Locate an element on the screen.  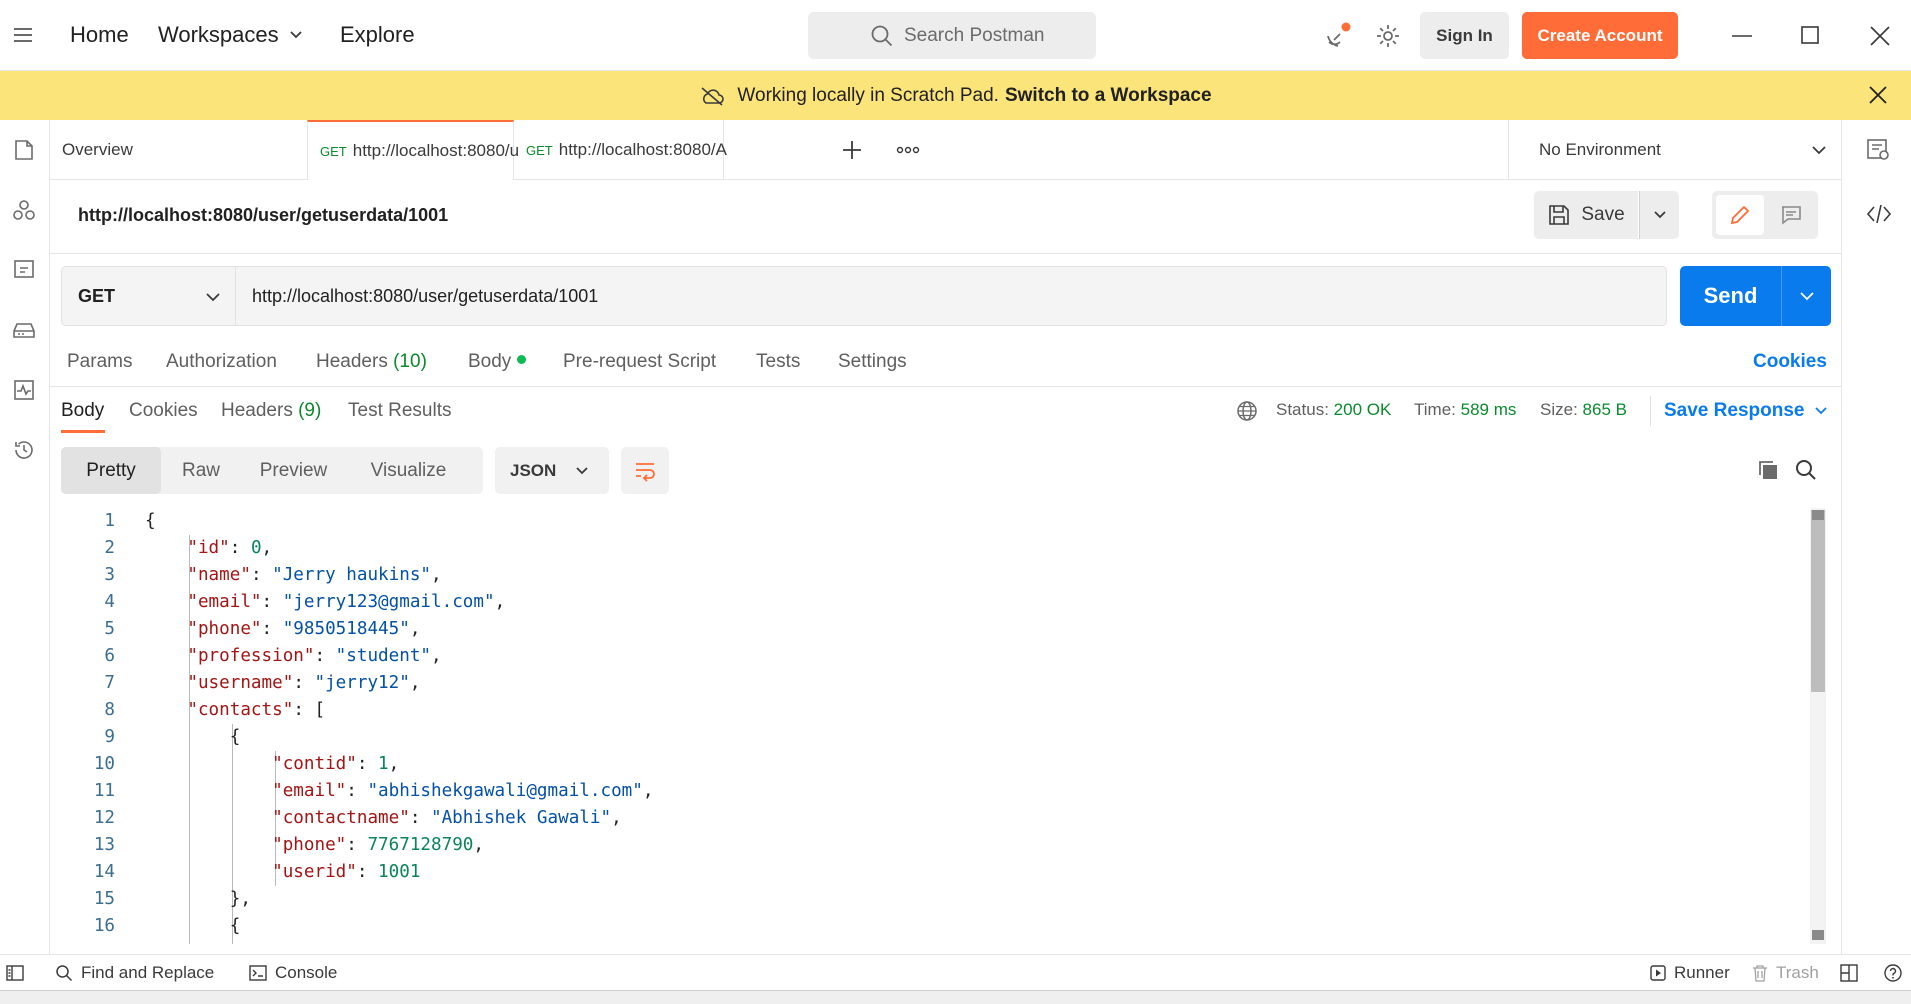
tab-headers: Headers (10) is located at coordinates (371, 362).